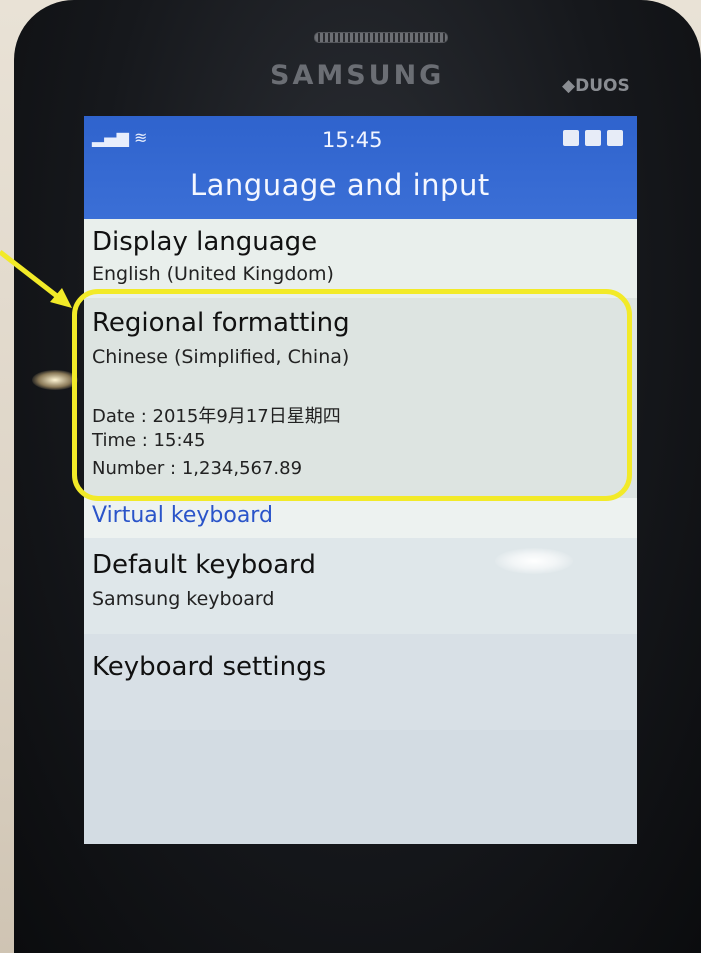 This screenshot has width=701, height=953. Describe the element at coordinates (183, 599) in the screenshot. I see `default-keyboard-value: Samsung keyboard` at that location.